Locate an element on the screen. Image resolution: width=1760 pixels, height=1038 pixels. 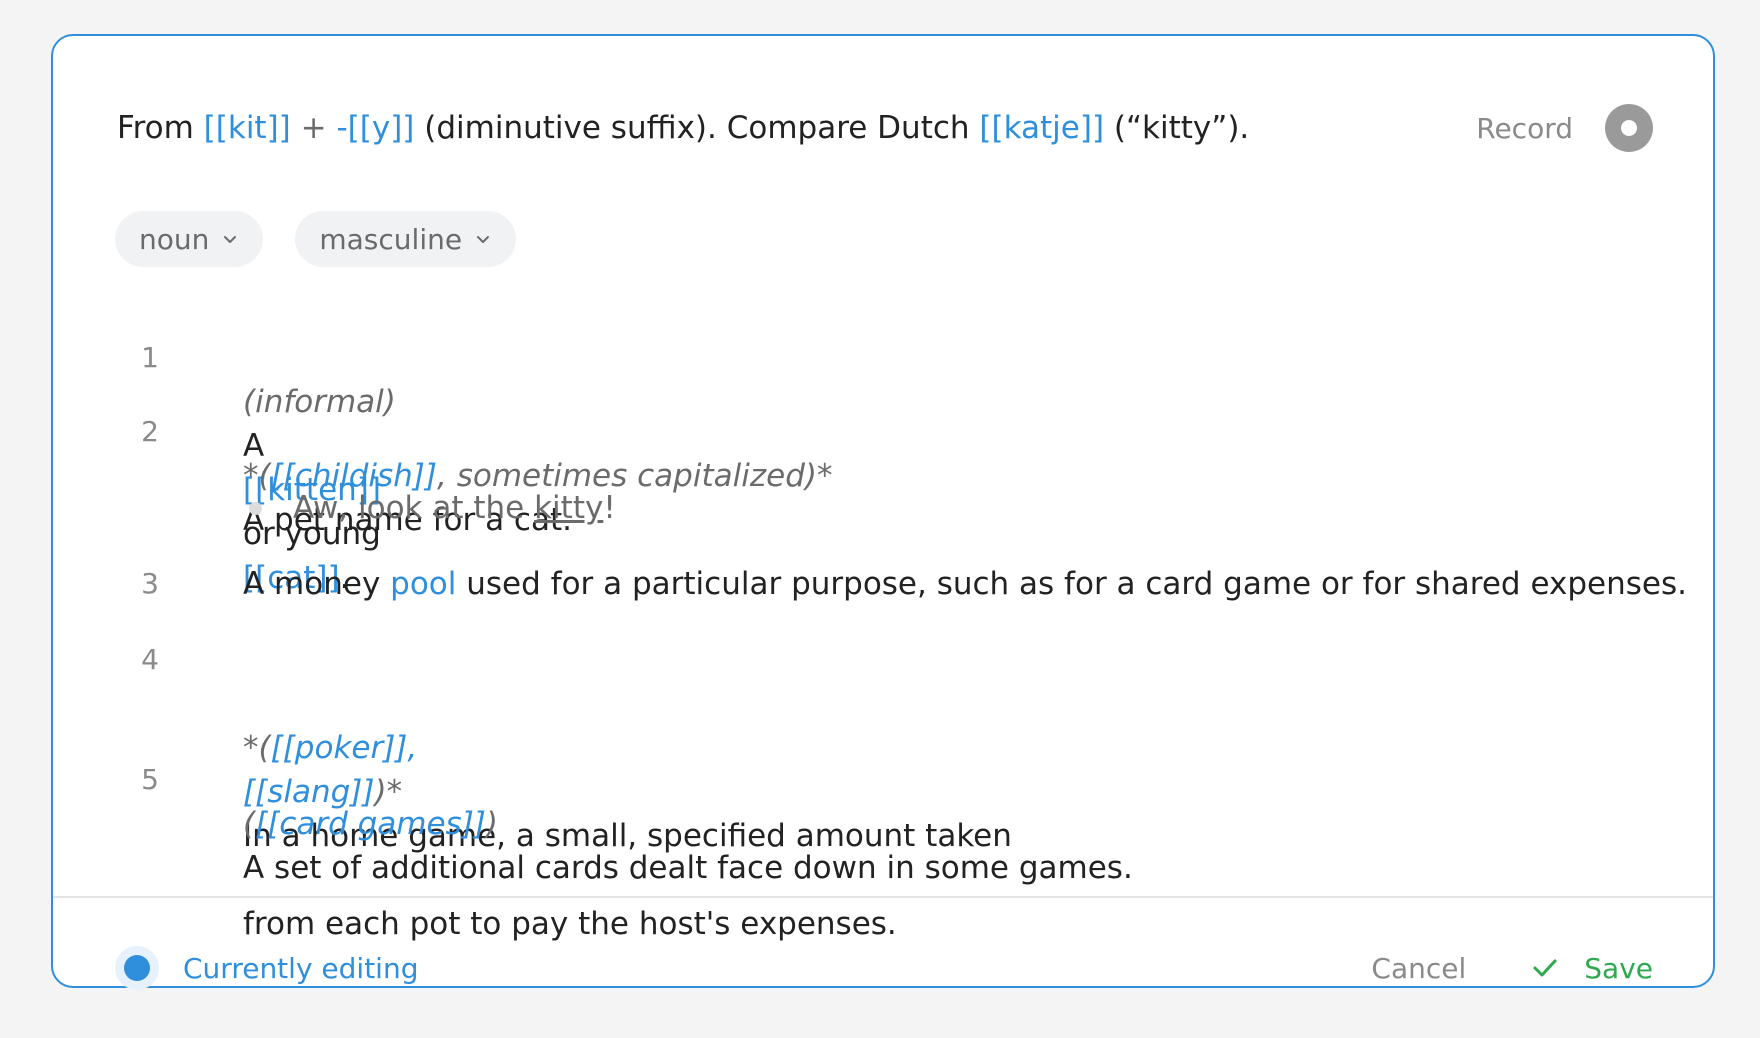
etymology-suffix-text: (diminutive suffix). Compare Dutch is located at coordinates (697, 128).